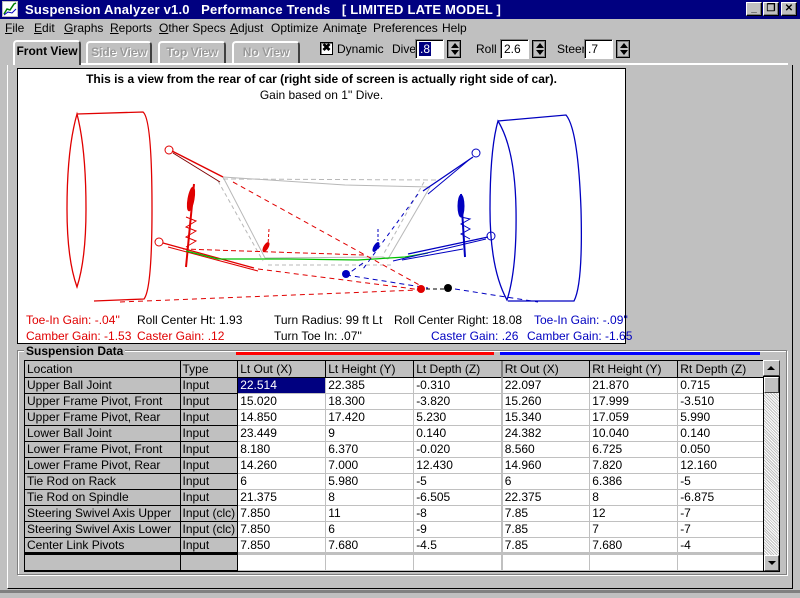  I want to click on menu-preferences: Preferences, so click(405, 28).